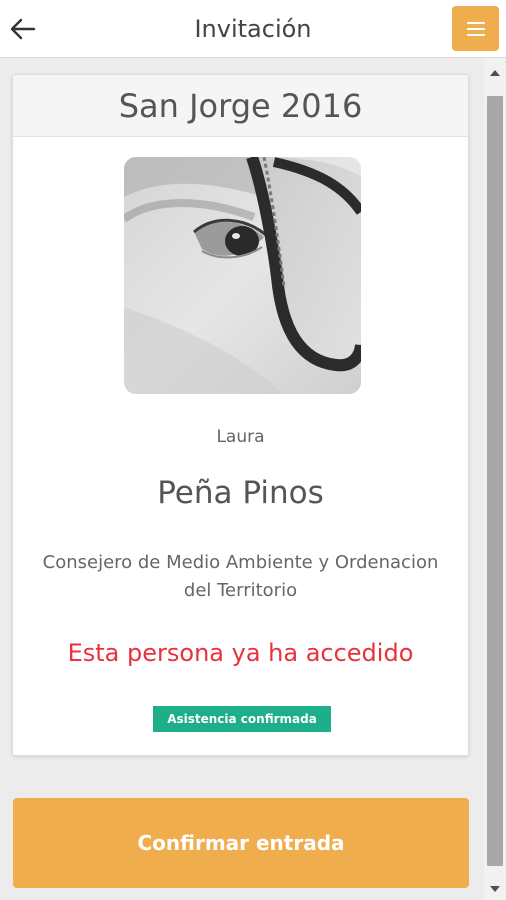 Image resolution: width=506 pixels, height=900 pixels. I want to click on scroll-thumb, so click(495, 481).